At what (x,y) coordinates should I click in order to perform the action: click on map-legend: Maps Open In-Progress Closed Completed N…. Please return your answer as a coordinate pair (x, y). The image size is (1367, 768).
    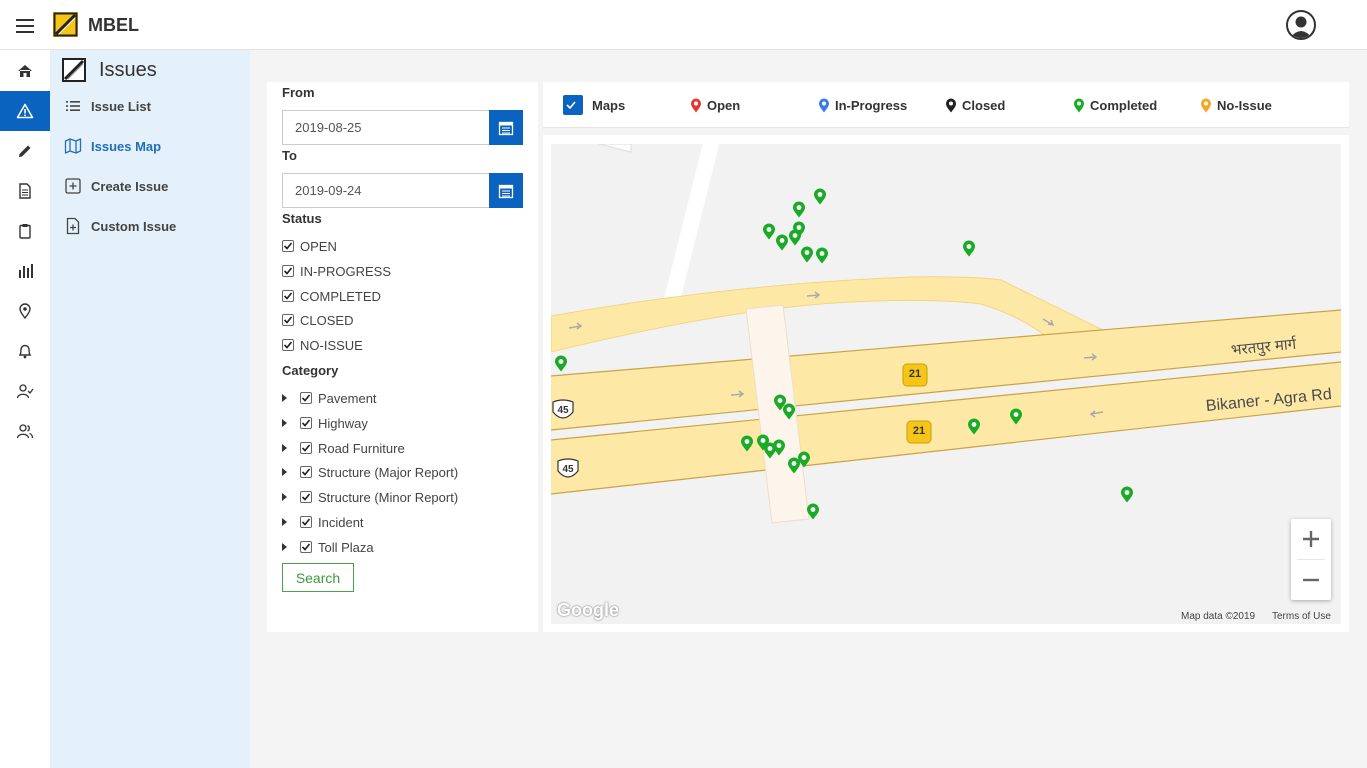
    Looking at the image, I should click on (946, 105).